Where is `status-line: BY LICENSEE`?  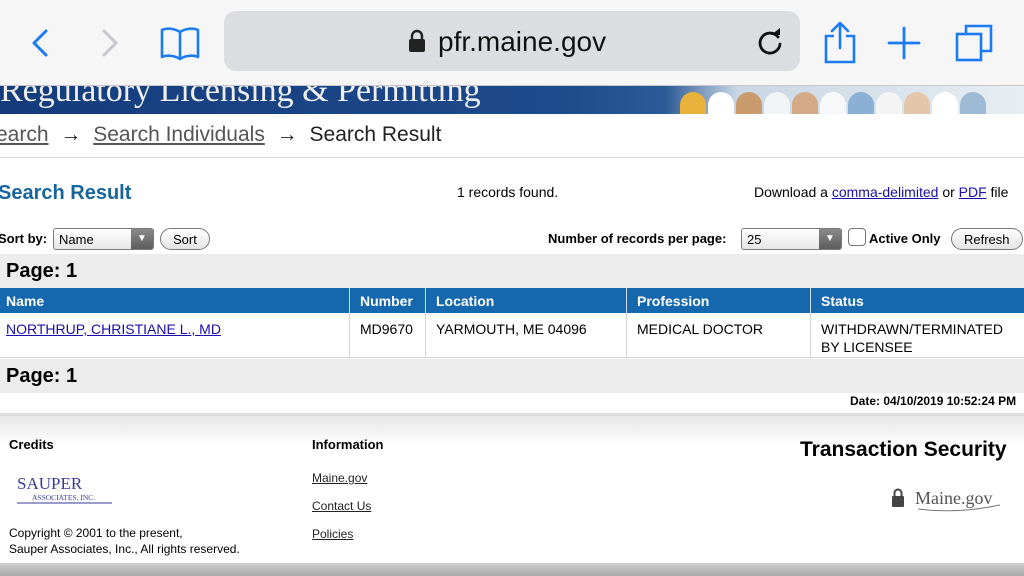
status-line: BY LICENSEE is located at coordinates (867, 347).